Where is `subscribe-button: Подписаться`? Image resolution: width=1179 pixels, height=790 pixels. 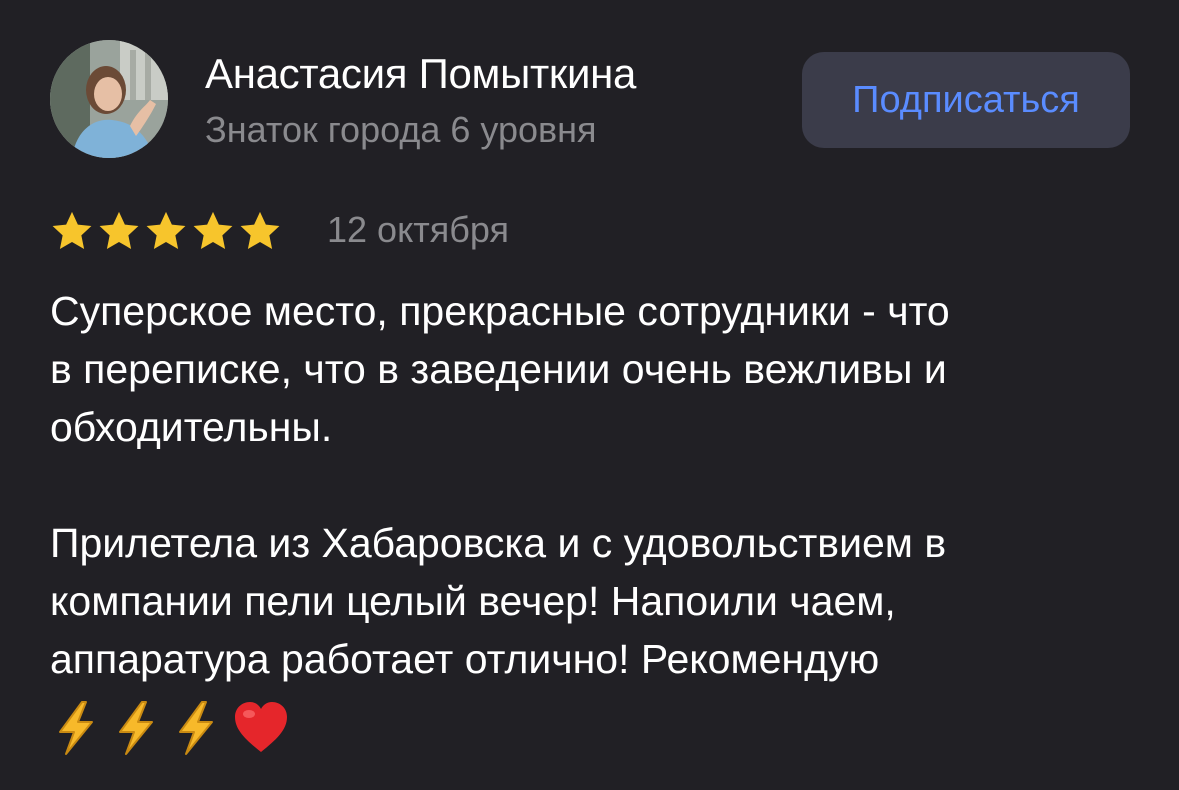
subscribe-button: Подписаться is located at coordinates (966, 100).